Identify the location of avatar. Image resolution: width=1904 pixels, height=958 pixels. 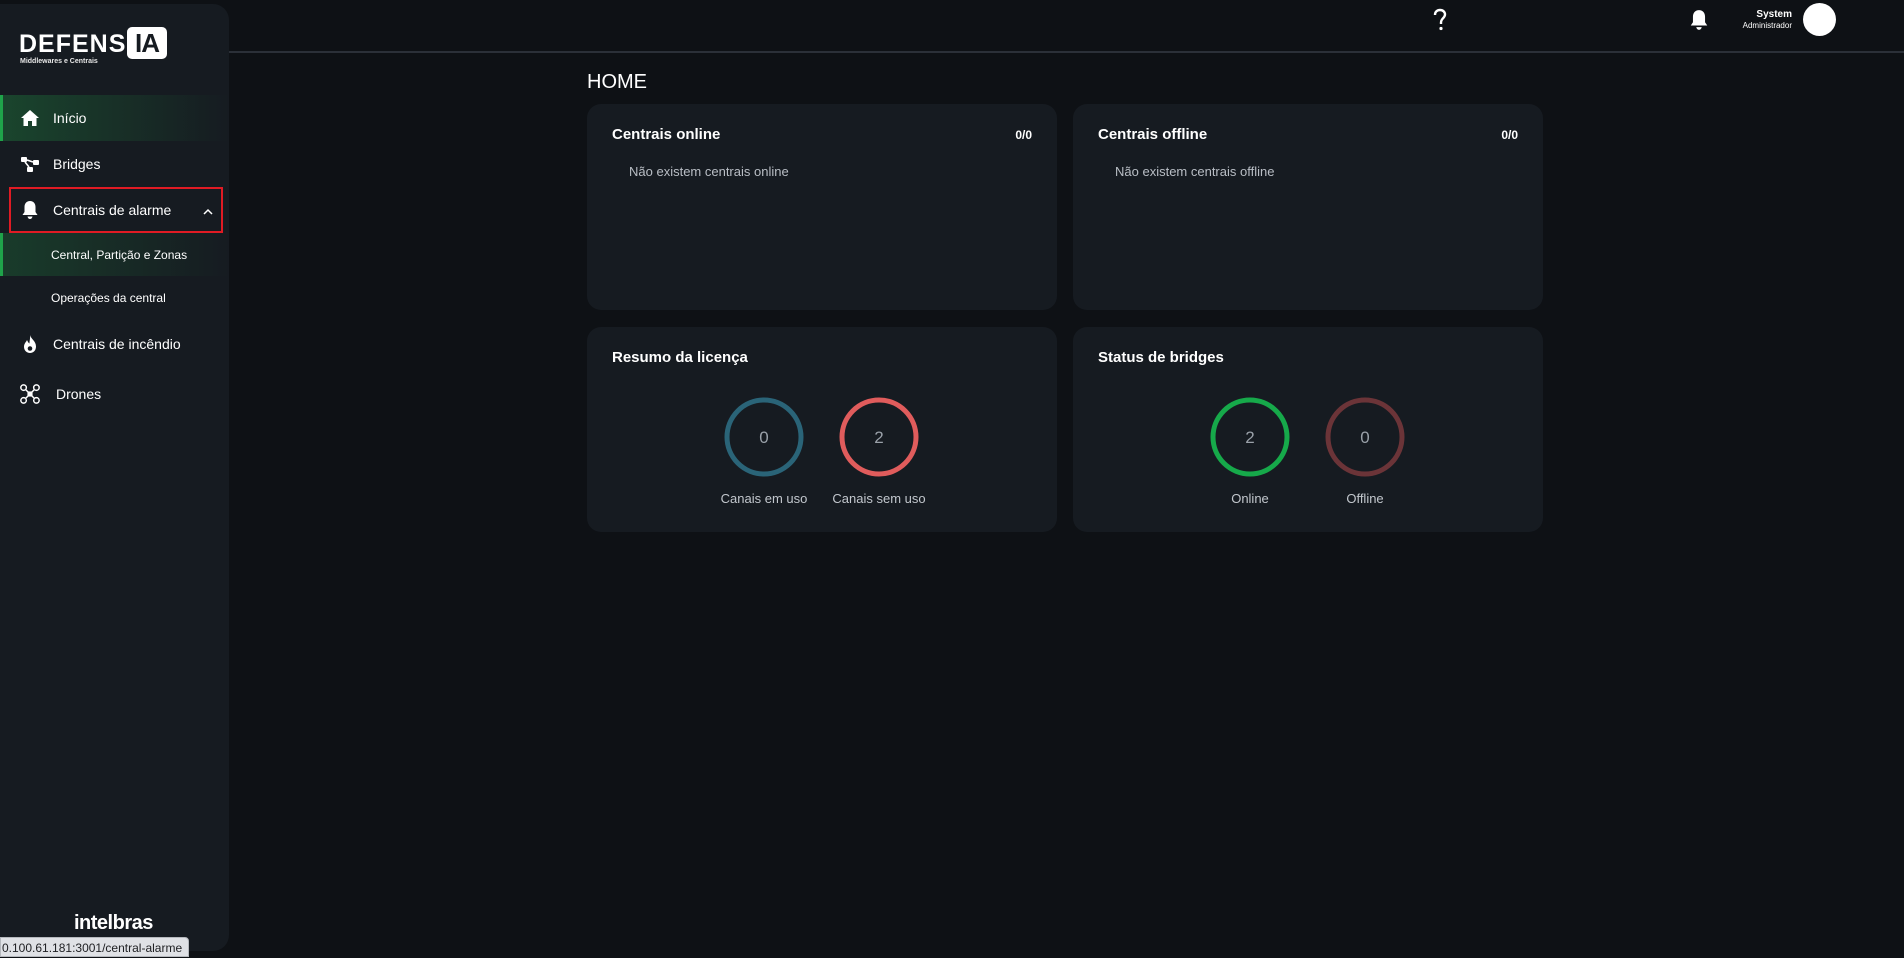
(1819, 19).